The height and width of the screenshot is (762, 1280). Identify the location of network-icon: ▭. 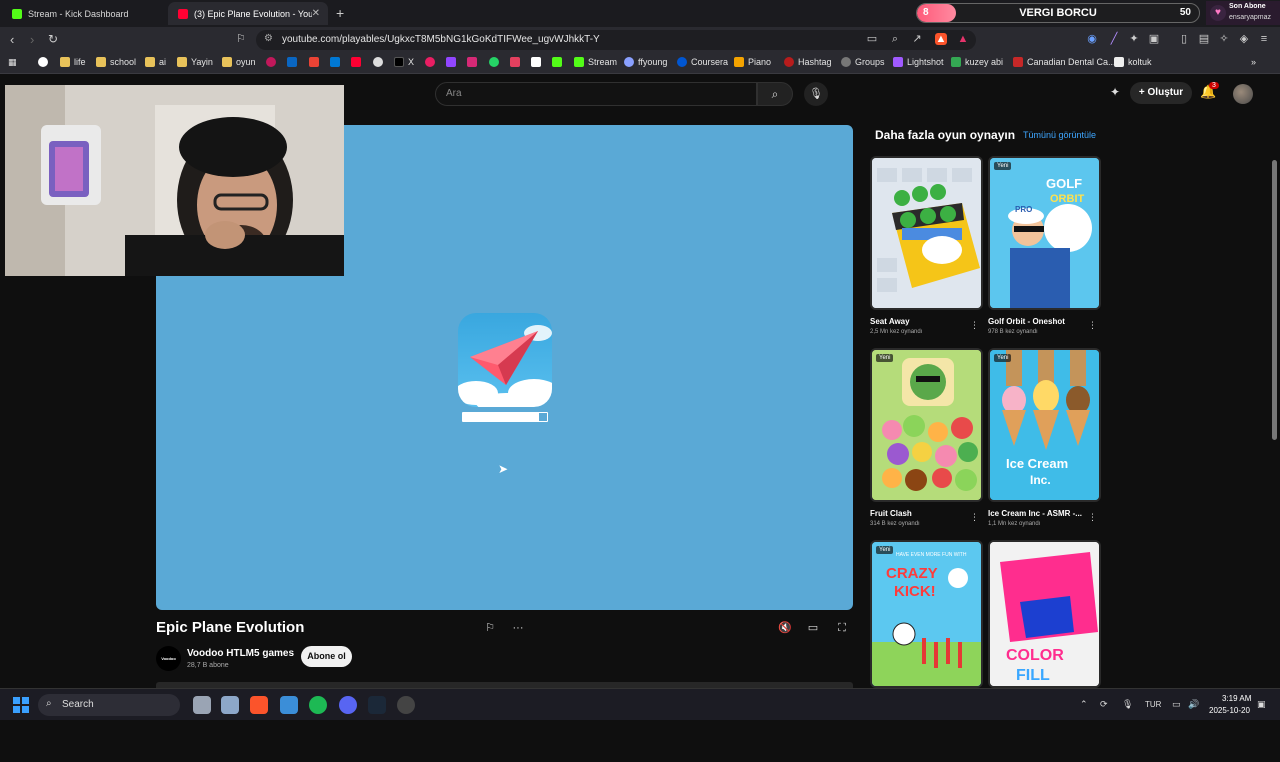
(1176, 704).